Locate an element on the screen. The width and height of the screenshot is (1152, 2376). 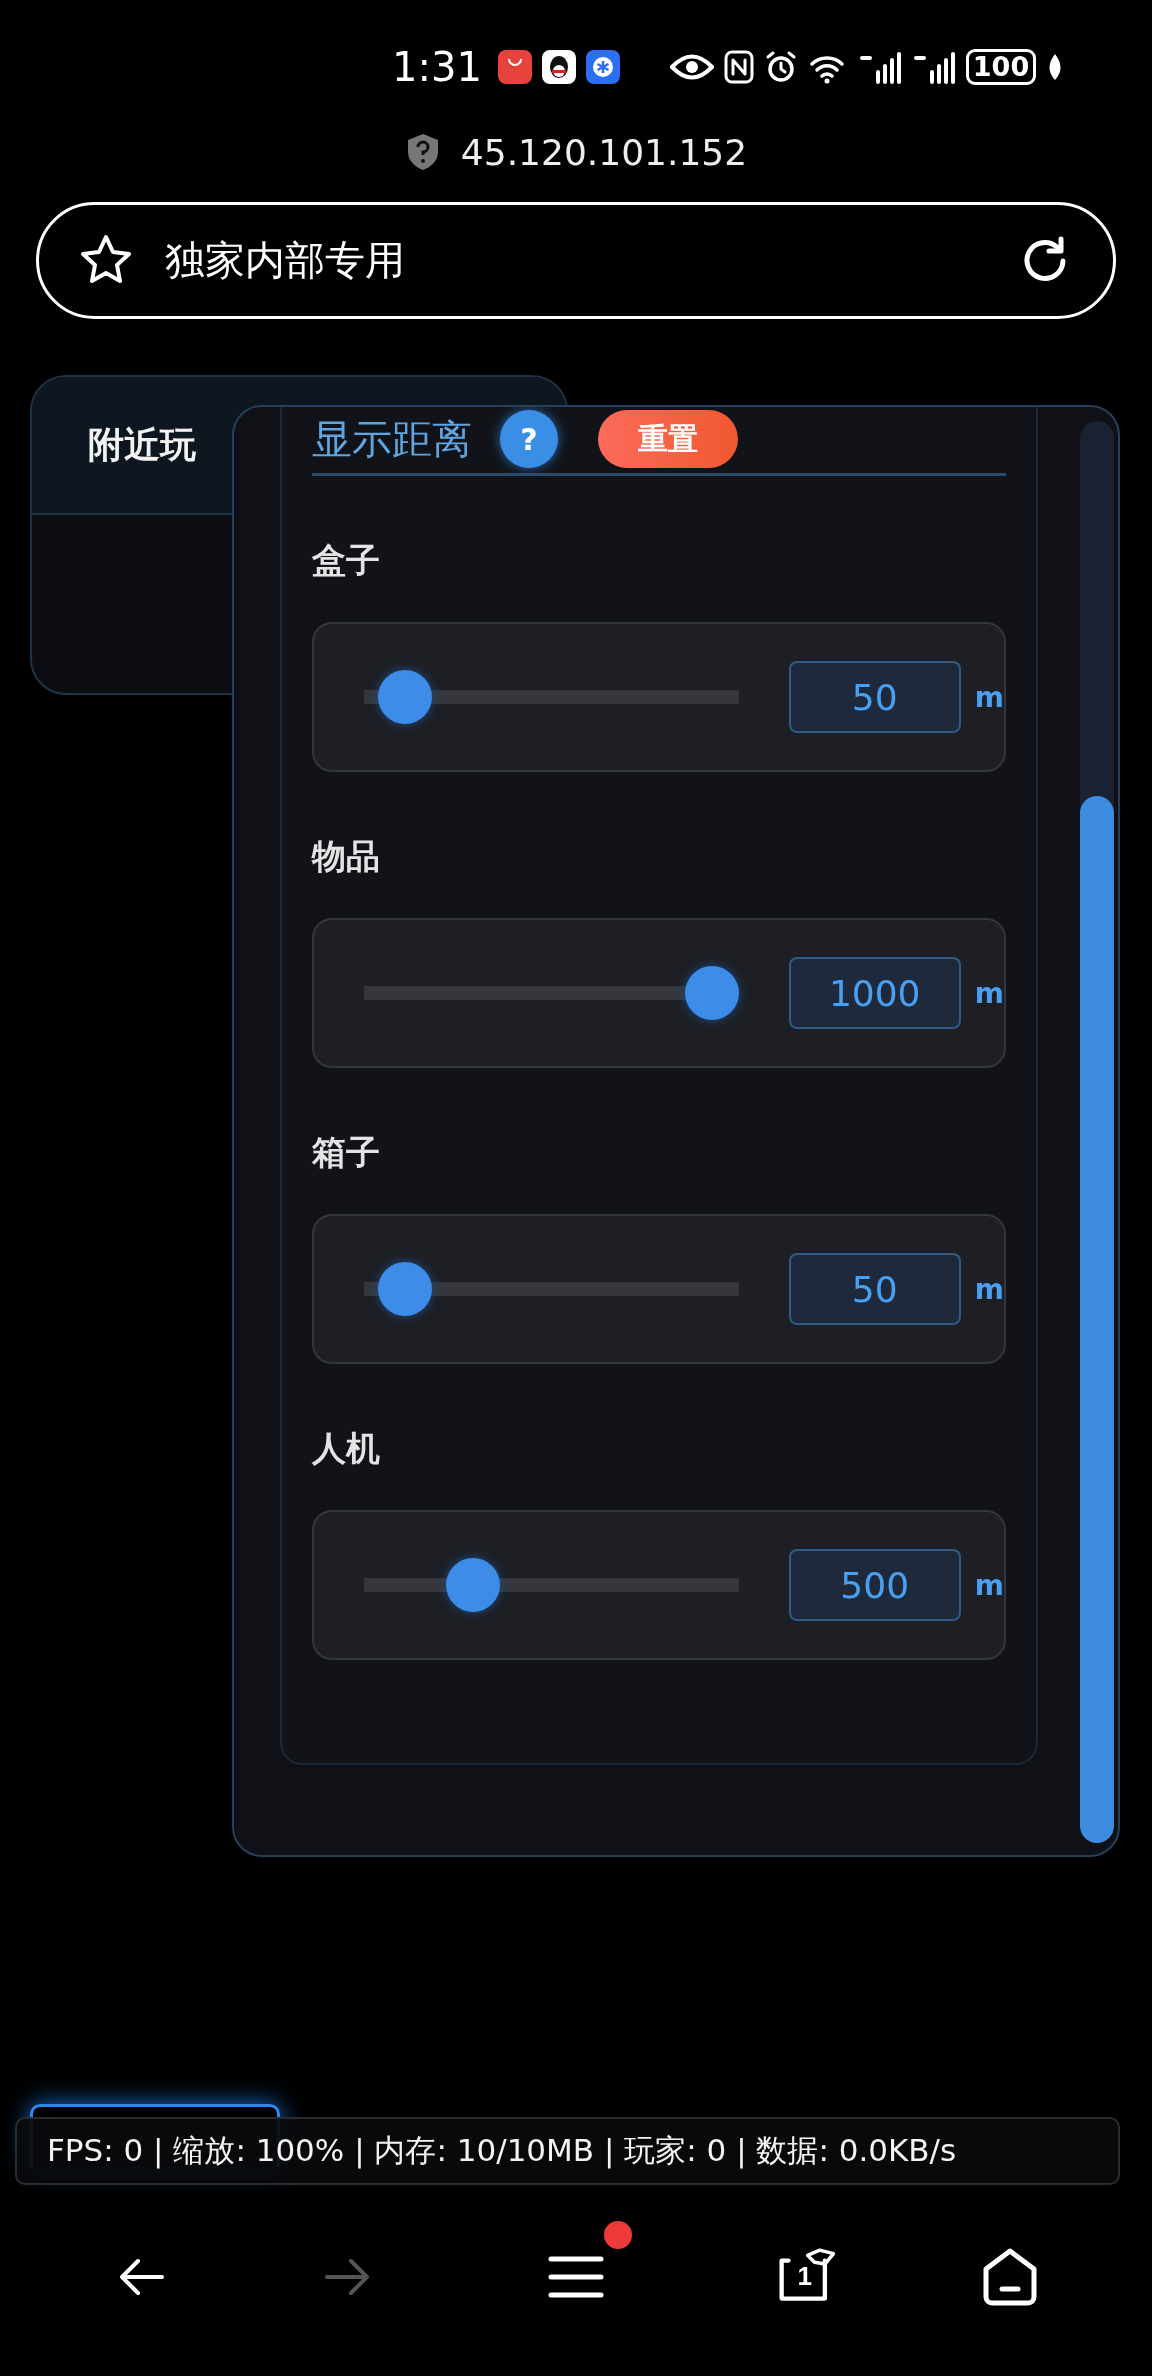
value-field: 1000 is located at coordinates (874, 993).